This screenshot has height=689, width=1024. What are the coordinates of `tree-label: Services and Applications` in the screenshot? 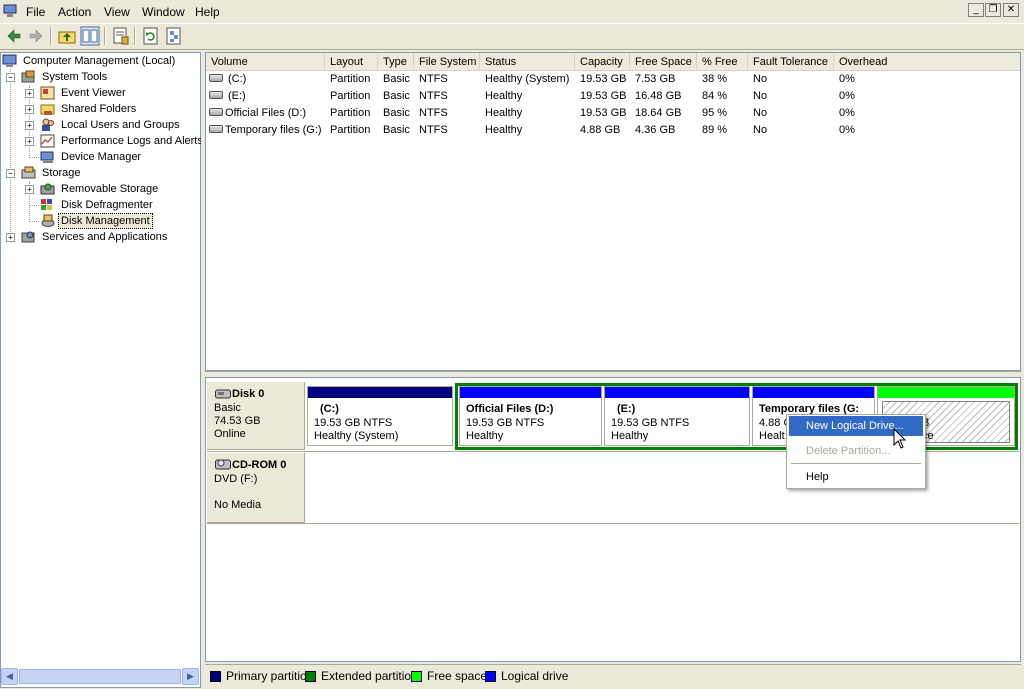 It's located at (105, 237).